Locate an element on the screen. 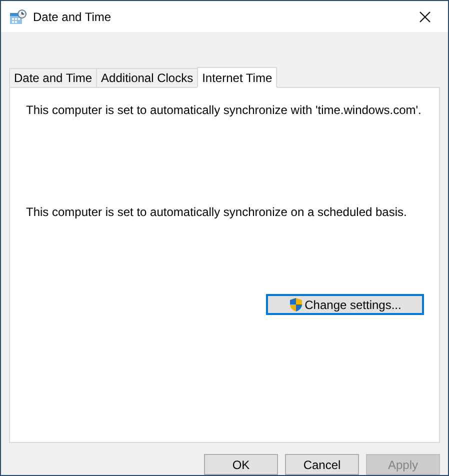  calendar-clock-icon is located at coordinates (18, 16).